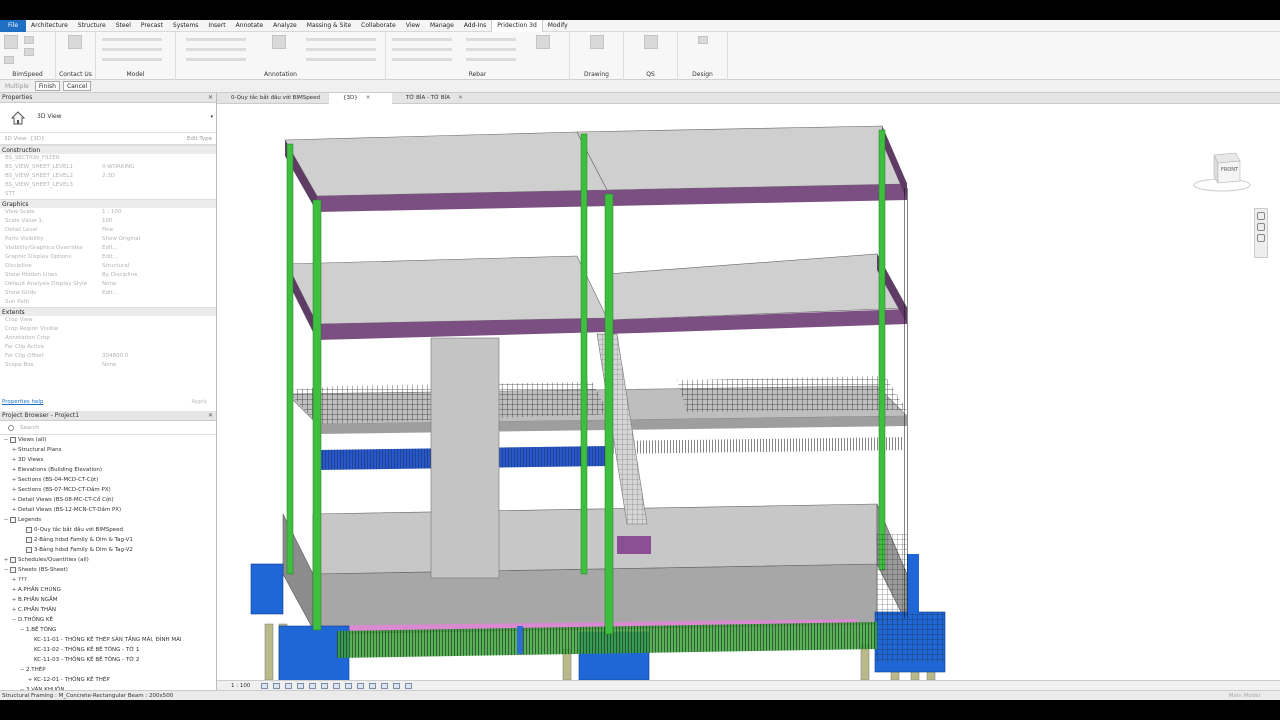  I want to click on visual-style-icon, so click(276, 686).